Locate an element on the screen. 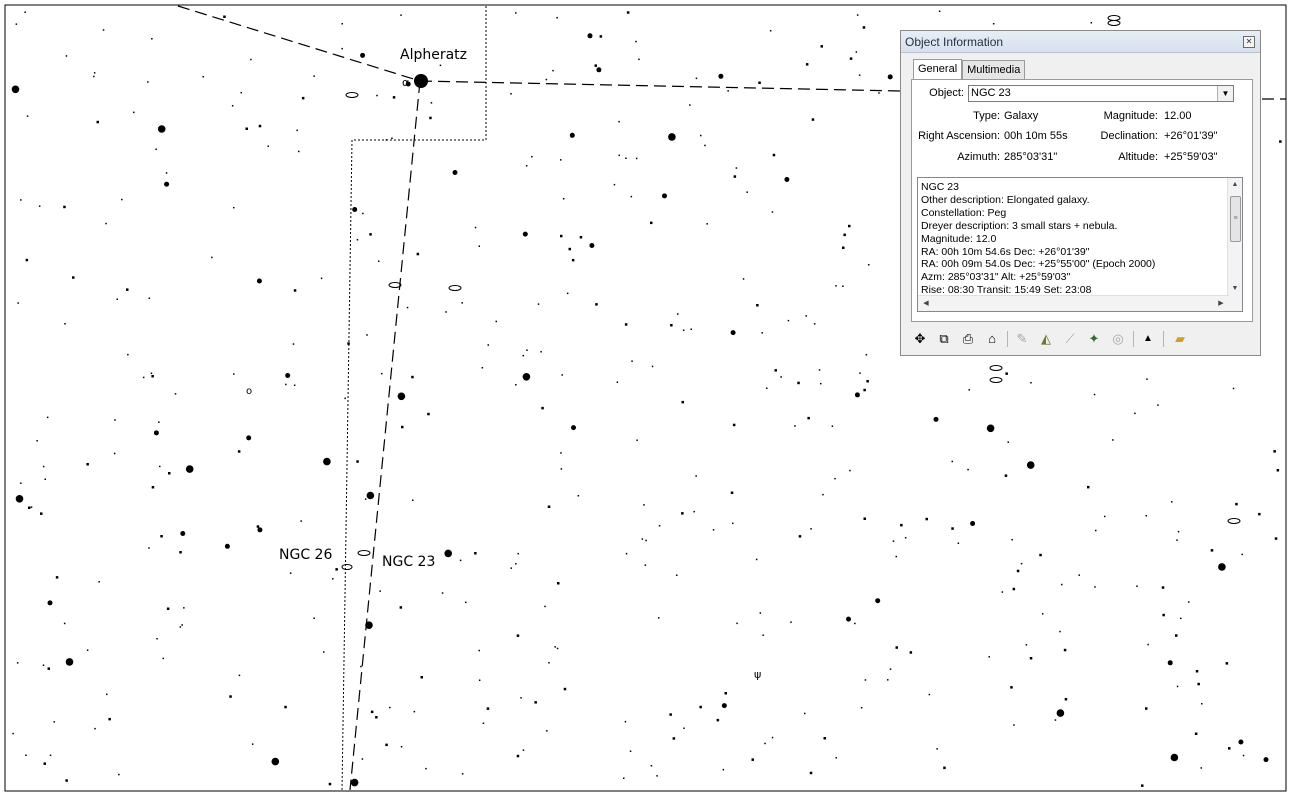  dialog-titlebar: Object Information ✕ is located at coordinates (1080, 42).